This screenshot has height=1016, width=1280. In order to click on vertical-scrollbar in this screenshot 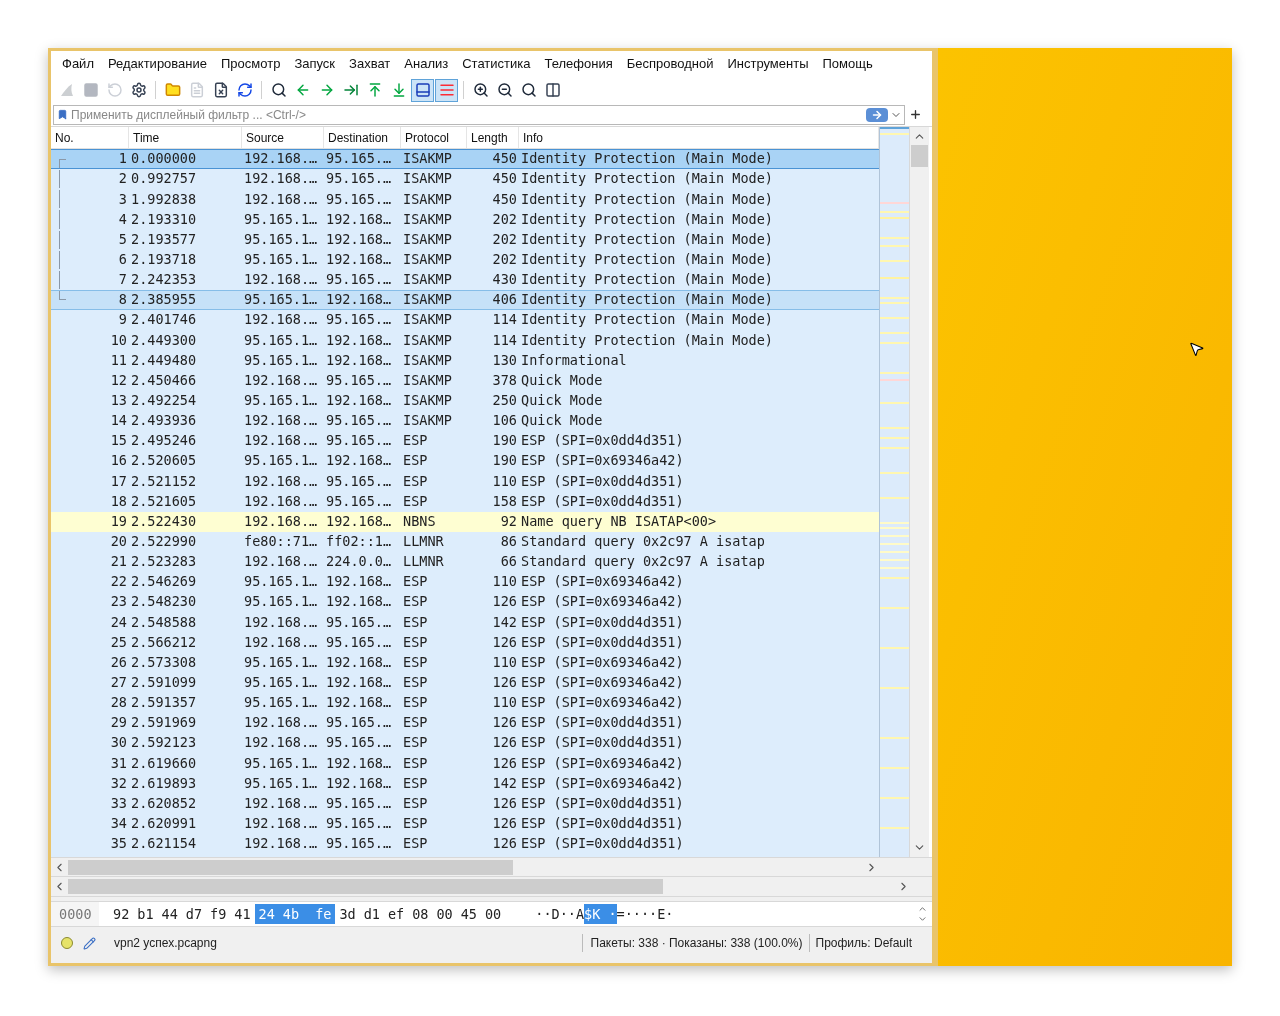, I will do `click(919, 492)`.